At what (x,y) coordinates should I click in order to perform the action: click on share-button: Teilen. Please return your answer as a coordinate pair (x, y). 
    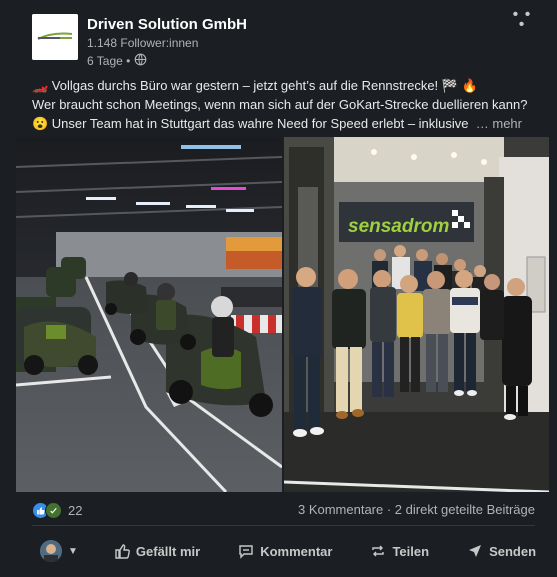
    Looking at the image, I should click on (399, 551).